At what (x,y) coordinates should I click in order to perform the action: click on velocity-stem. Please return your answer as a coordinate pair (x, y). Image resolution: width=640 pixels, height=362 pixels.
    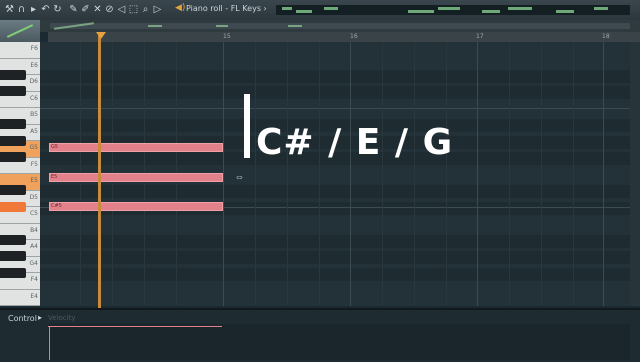
    Looking at the image, I should click on (49, 343).